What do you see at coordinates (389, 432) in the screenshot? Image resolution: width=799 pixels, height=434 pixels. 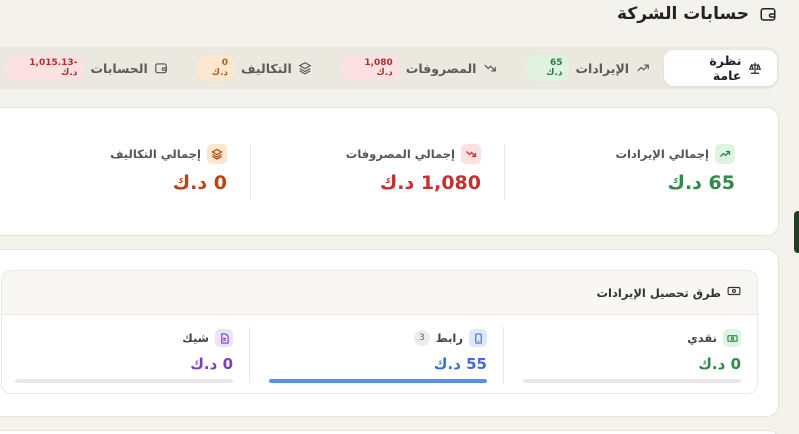 I see `next-card` at bounding box center [389, 432].